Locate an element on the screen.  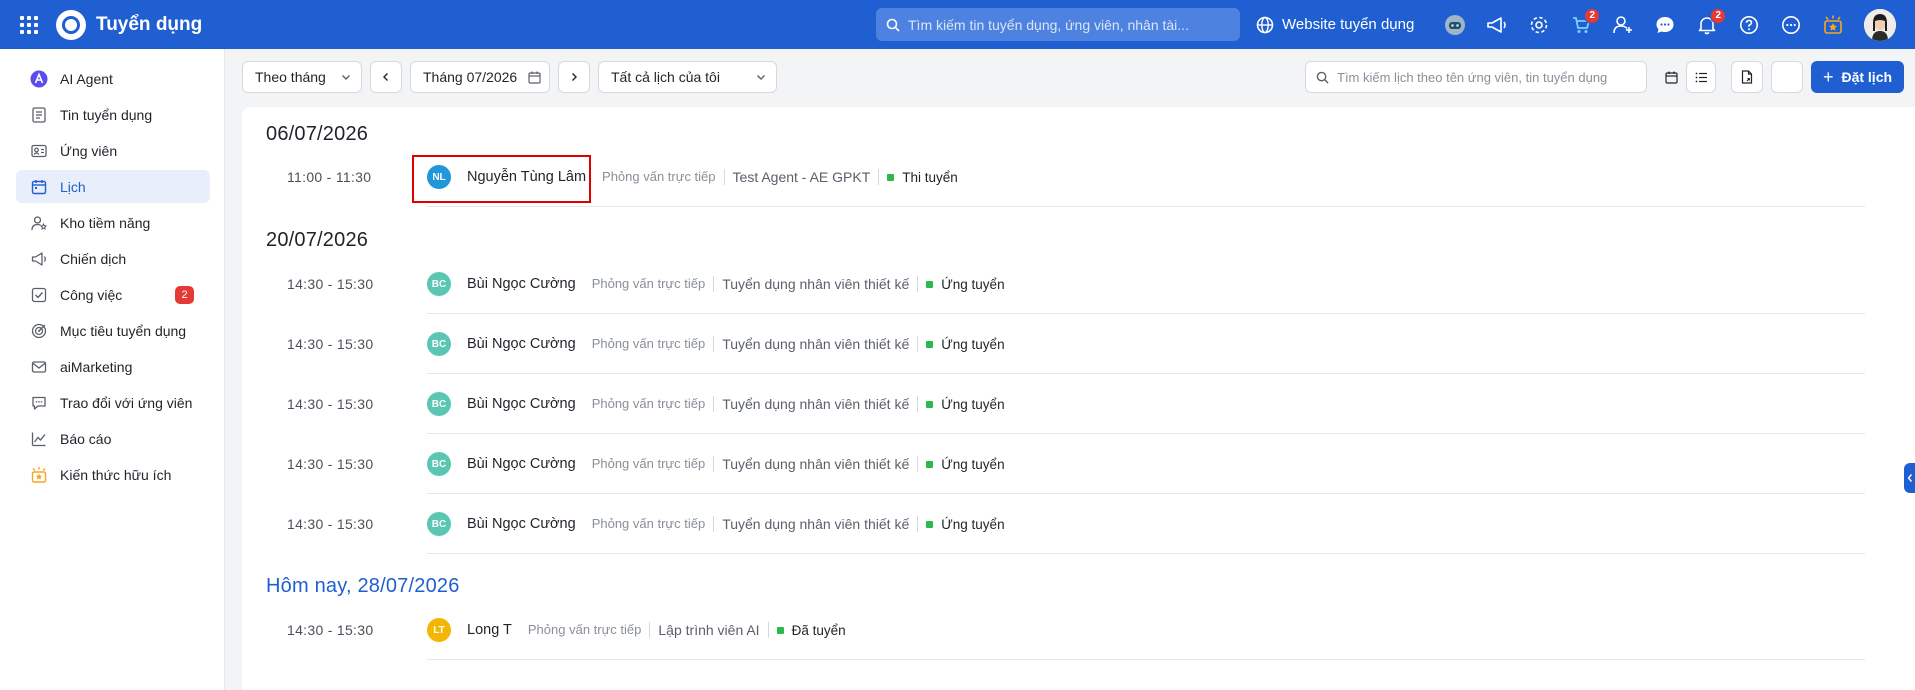
book-schedule-button: + Đặt lịch is located at coordinates (1857, 77).